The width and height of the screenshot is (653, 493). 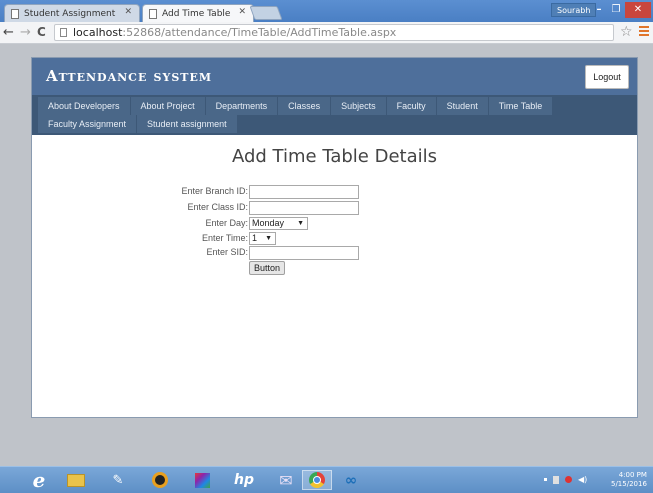 What do you see at coordinates (638, 10) in the screenshot?
I see `close-window-icon: ✕` at bounding box center [638, 10].